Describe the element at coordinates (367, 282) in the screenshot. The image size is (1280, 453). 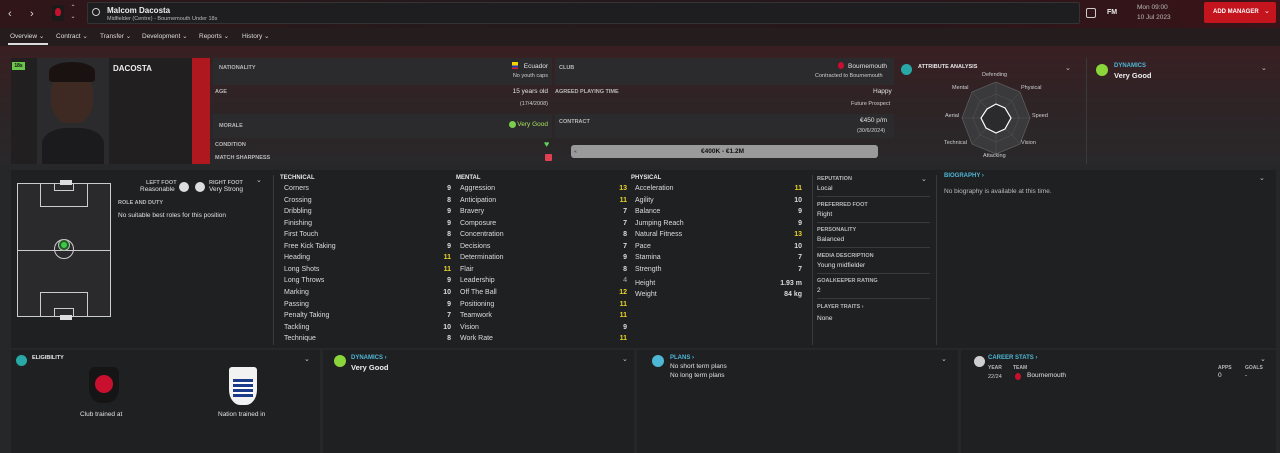
I see `technical-row: Long Throws 9` at that location.